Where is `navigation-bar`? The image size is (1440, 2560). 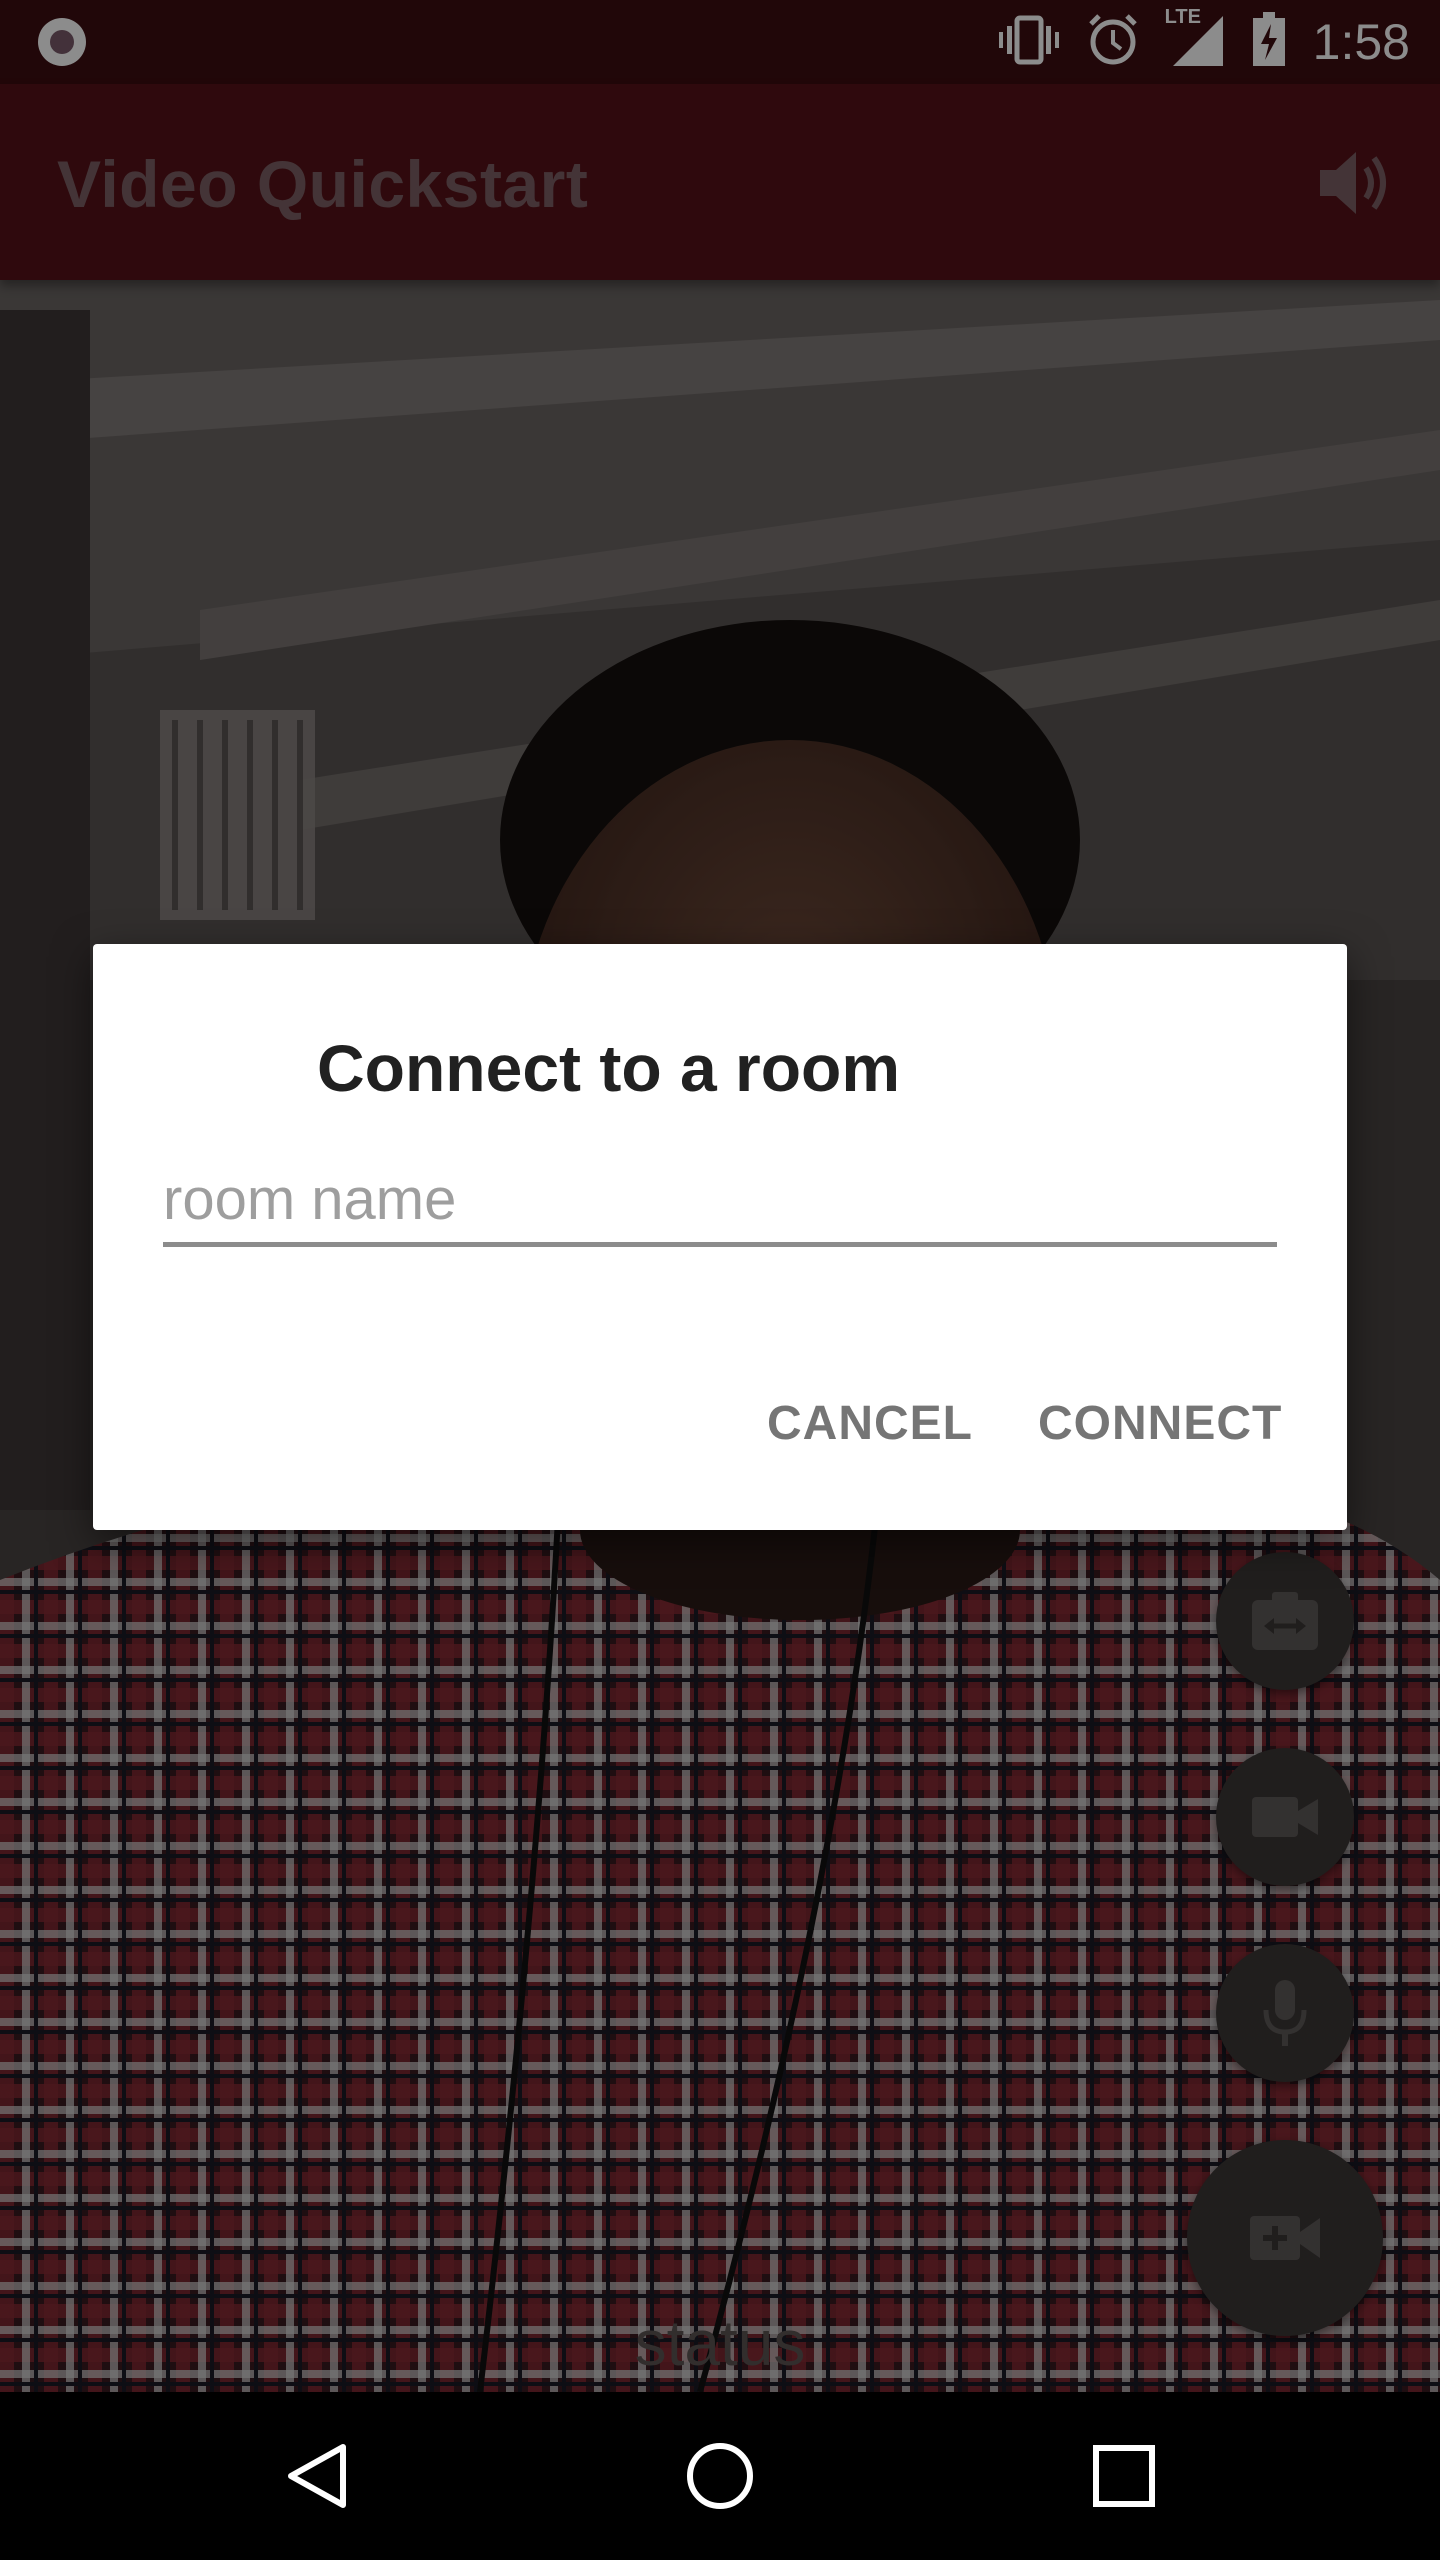 navigation-bar is located at coordinates (720, 2476).